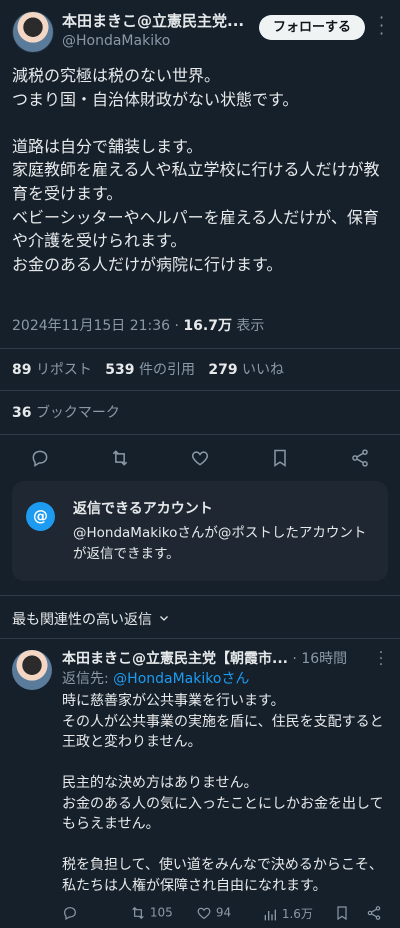 Image resolution: width=400 pixels, height=928 pixels. What do you see at coordinates (33, 32) in the screenshot?
I see `author-avatar` at bounding box center [33, 32].